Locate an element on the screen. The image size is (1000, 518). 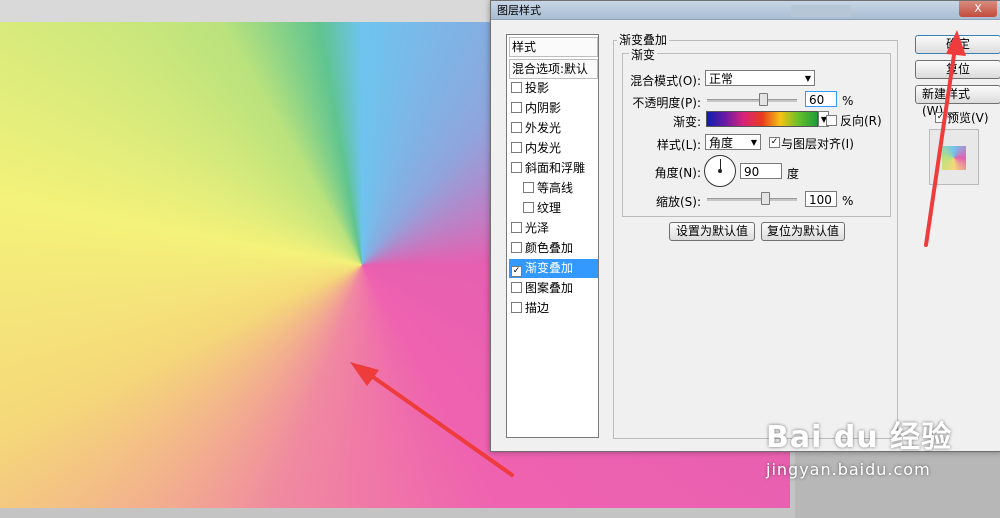
arrow-to-ok-button is located at coordinates (945, 138).